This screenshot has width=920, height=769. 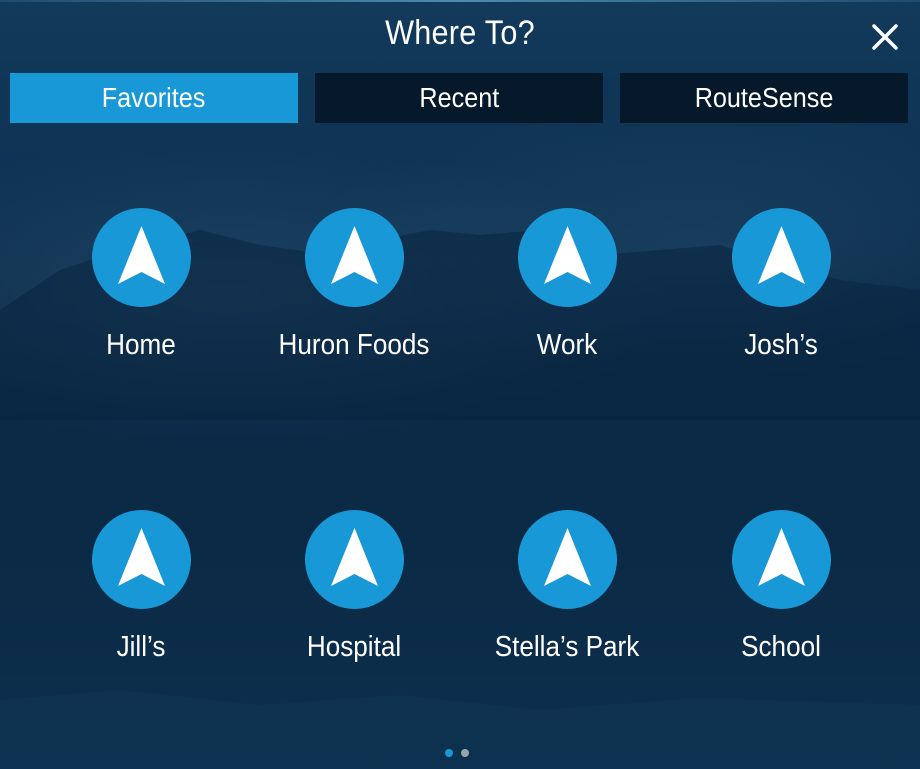 What do you see at coordinates (141, 647) in the screenshot?
I see `favorite-label: Jill’s` at bounding box center [141, 647].